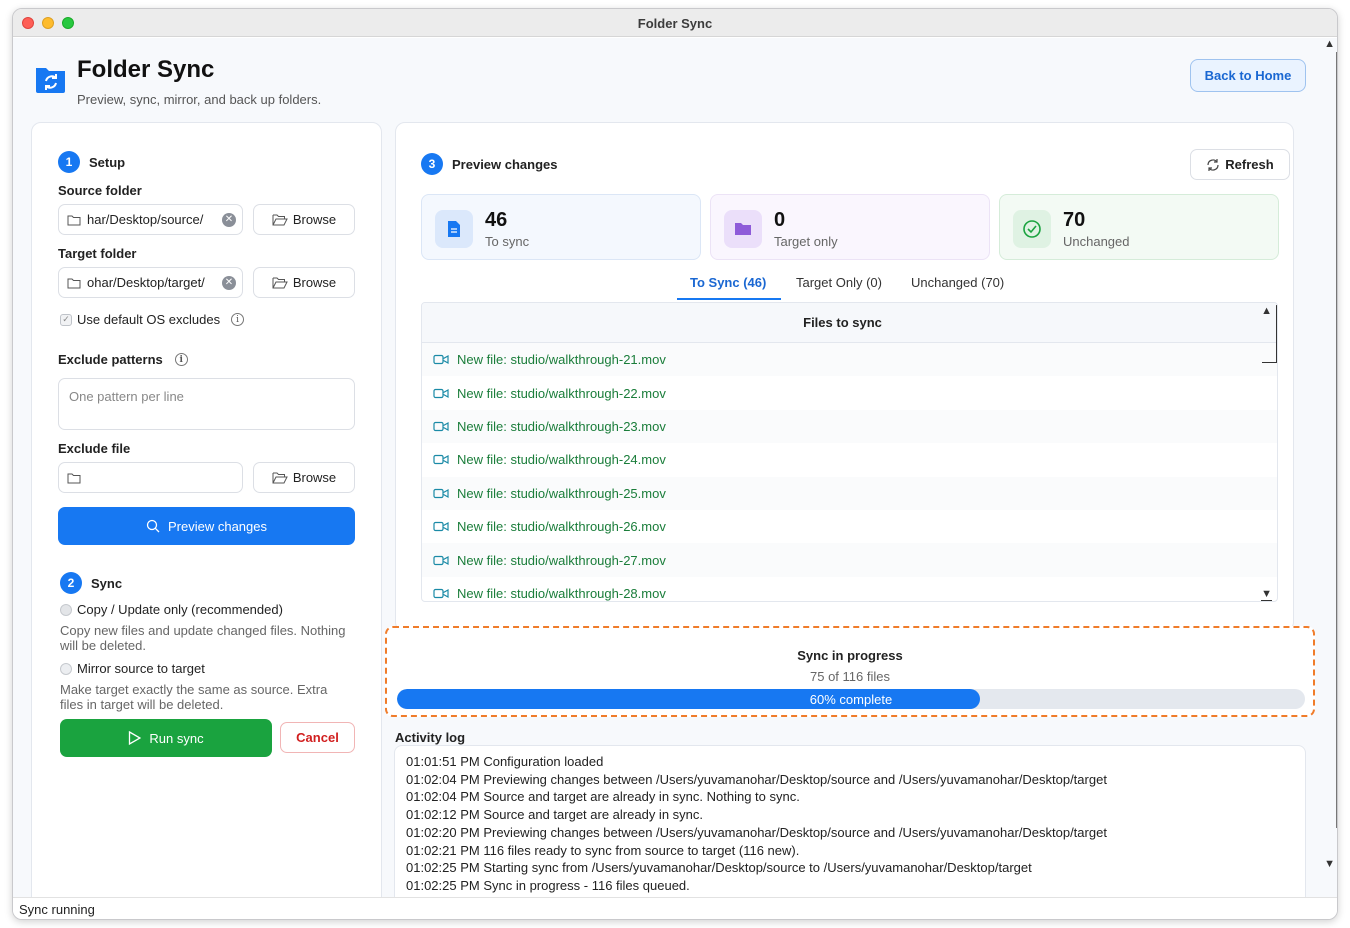 Image resolution: width=1350 pixels, height=928 pixels. I want to click on sync-heading: 2 Sync, so click(91, 583).